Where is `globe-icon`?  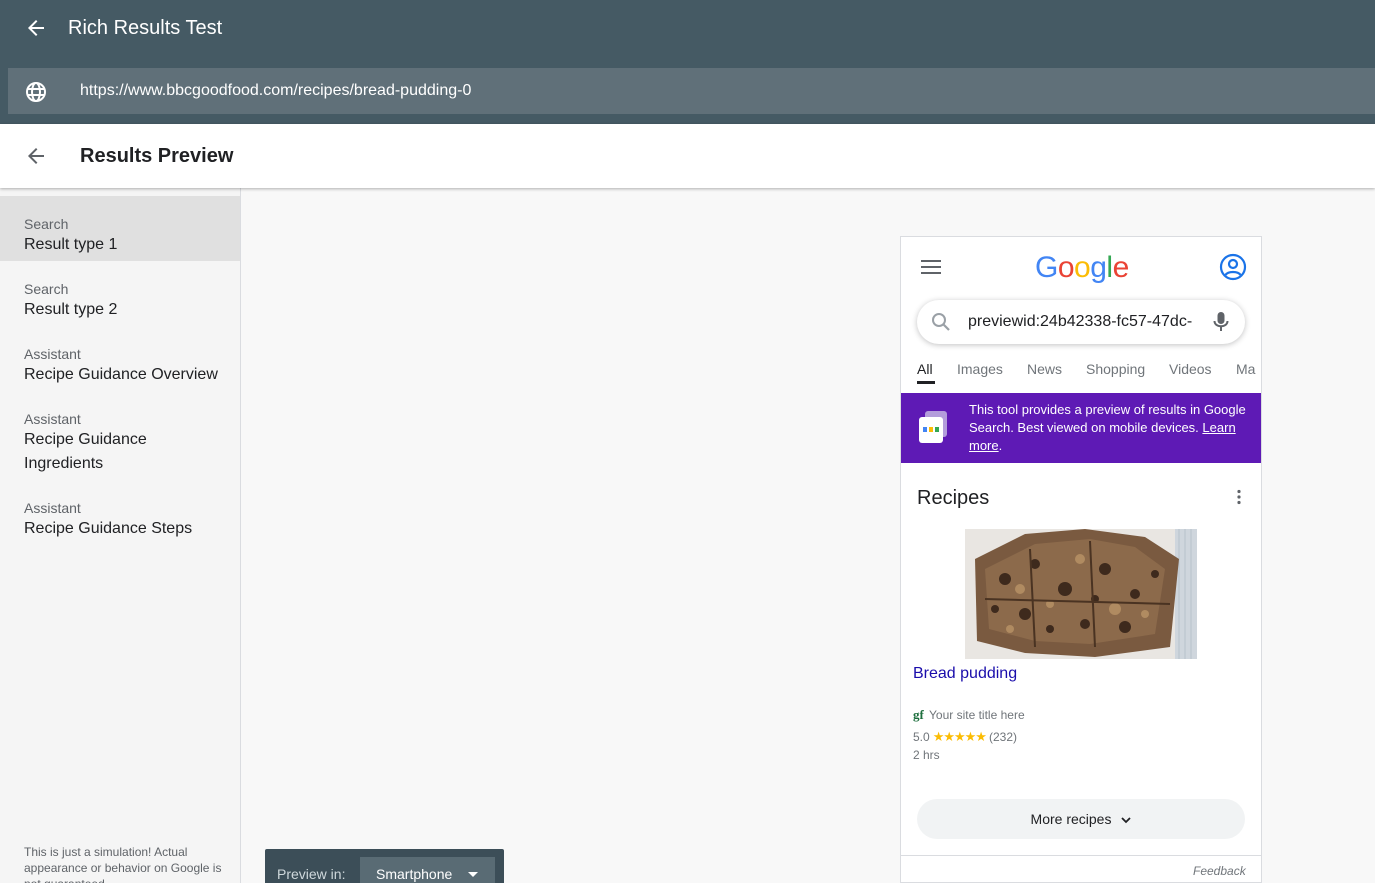 globe-icon is located at coordinates (36, 92).